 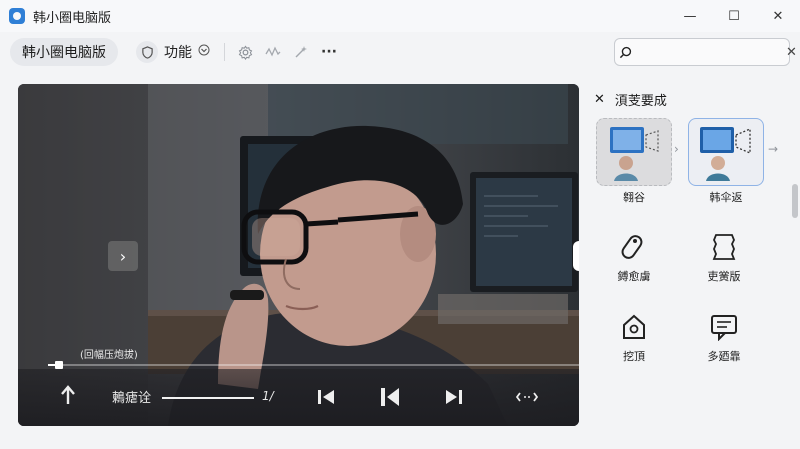 I want to click on feature-label: 功能, so click(x=178, y=53).